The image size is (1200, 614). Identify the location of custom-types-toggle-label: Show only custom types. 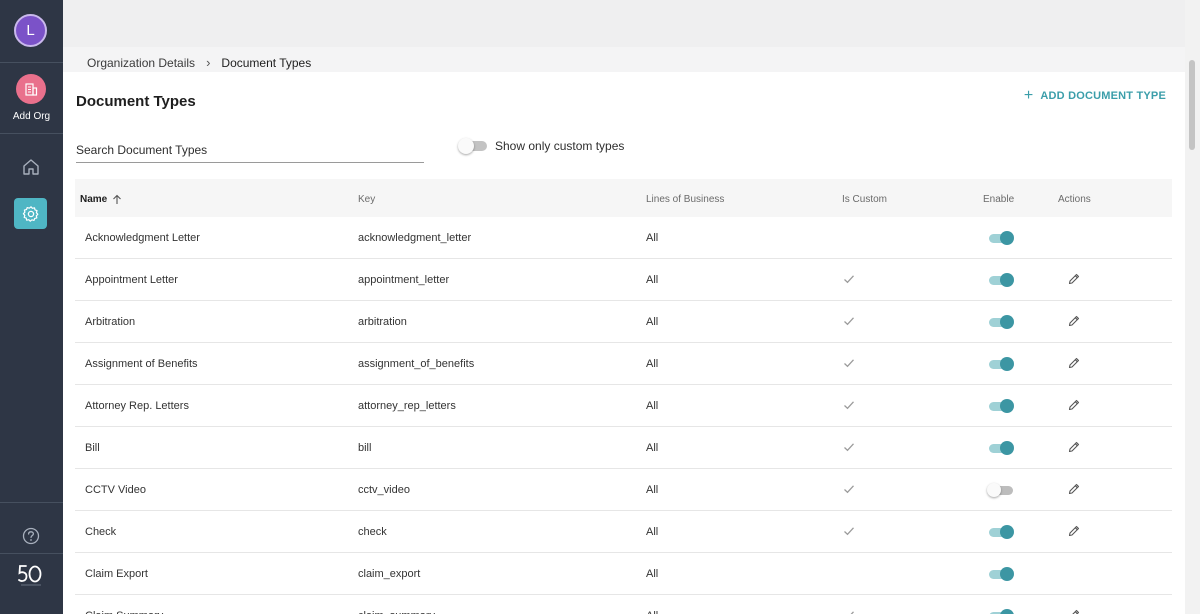
(560, 146).